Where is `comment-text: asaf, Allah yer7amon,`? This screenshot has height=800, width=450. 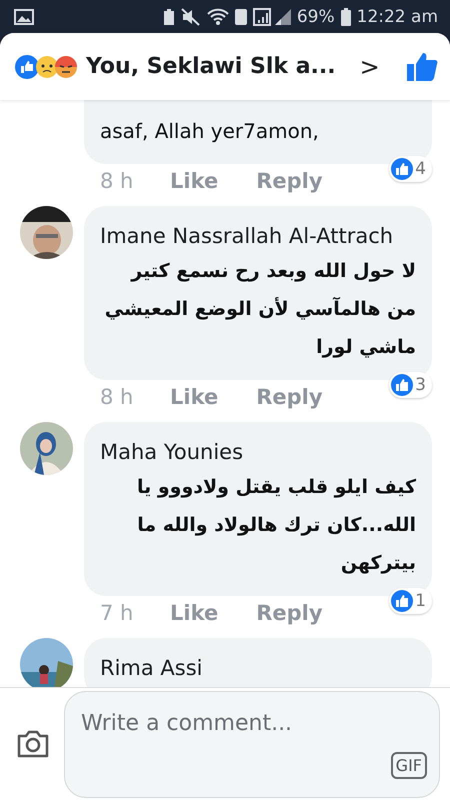 comment-text: asaf, Allah yer7amon, is located at coordinates (210, 131).